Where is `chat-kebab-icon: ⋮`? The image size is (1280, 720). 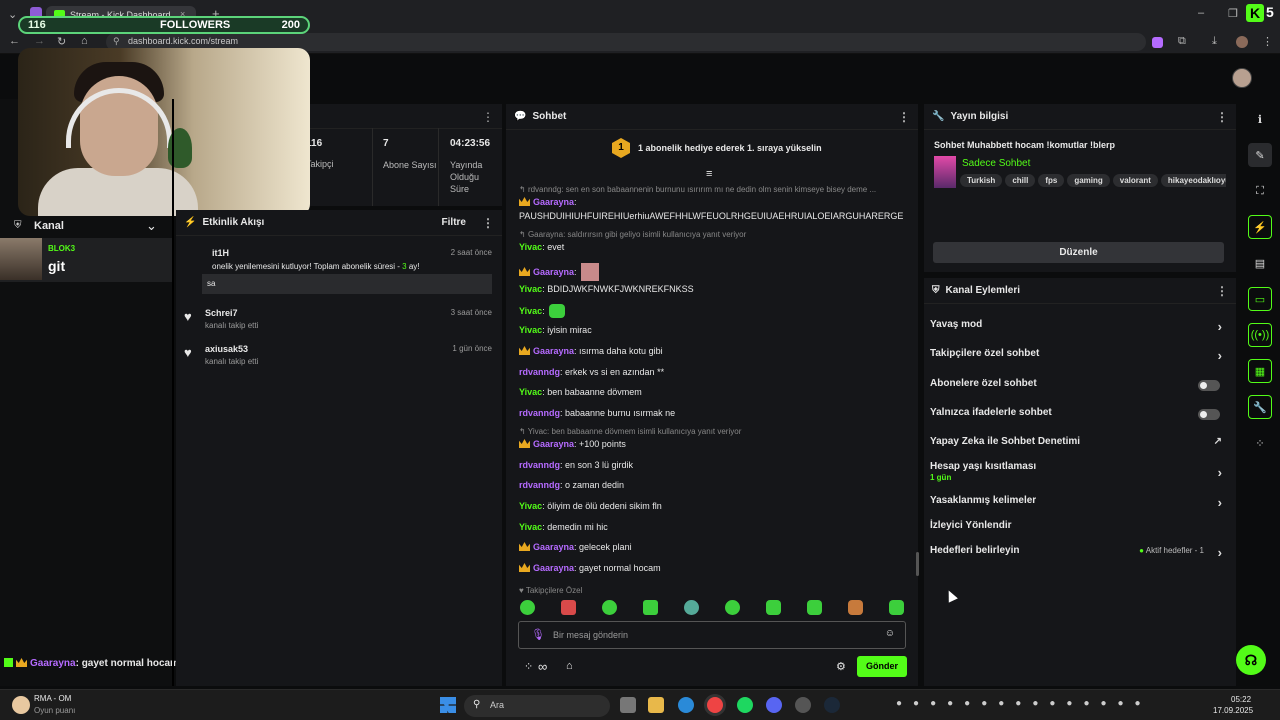
chat-kebab-icon: ⋮ is located at coordinates (904, 117).